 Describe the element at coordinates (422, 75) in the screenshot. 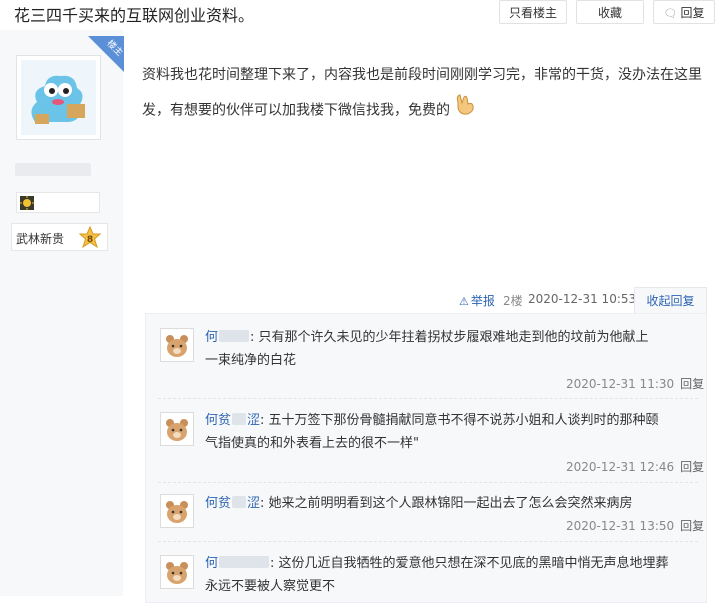

I see `post-line-1: 资料我也花时间整理下来了，内容我也是前段时间刚刚学习完，非常的干货，没办法在这里` at that location.